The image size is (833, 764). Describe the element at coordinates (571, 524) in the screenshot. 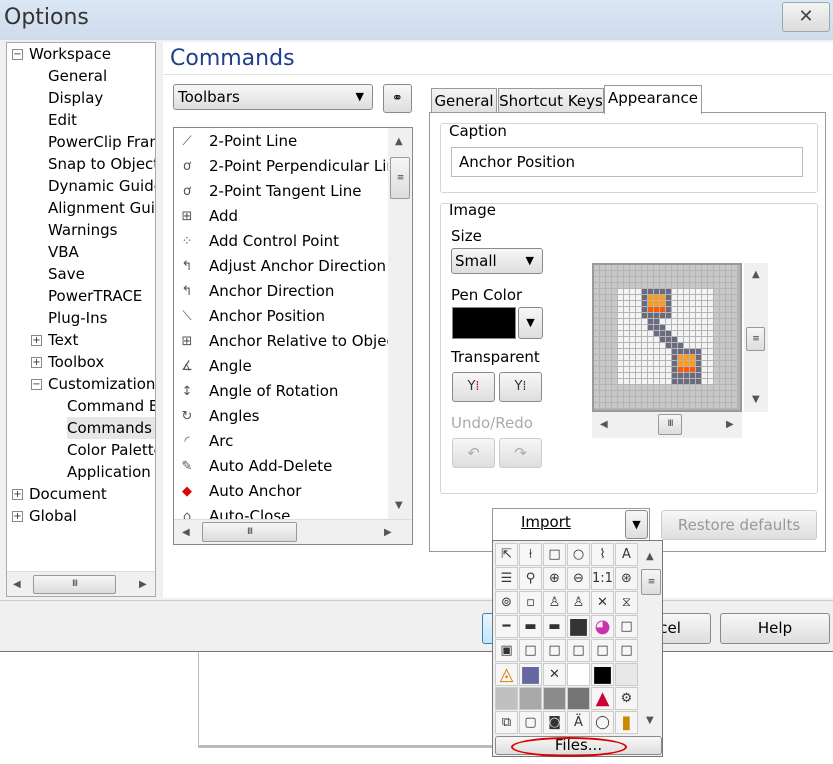

I see `import-dropdown: Import ▼` at that location.